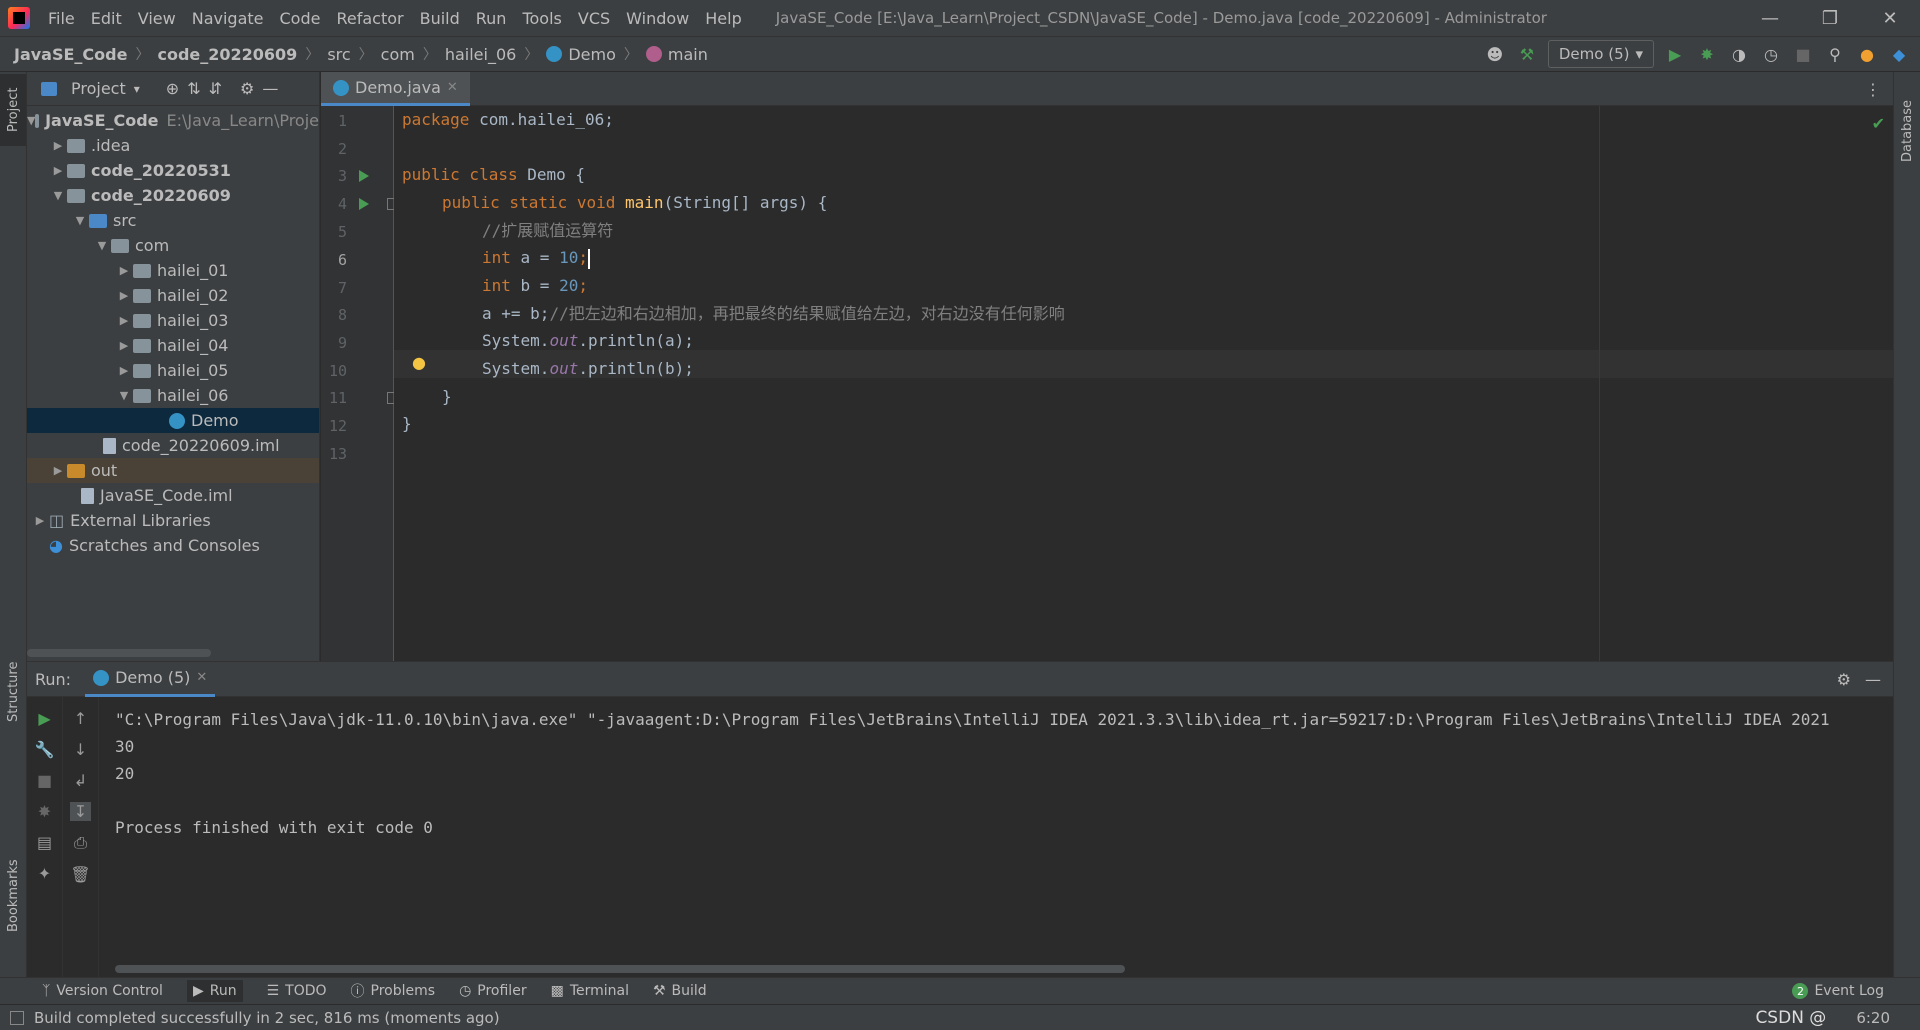 The height and width of the screenshot is (1030, 1920). I want to click on tree-item: ▶ out, so click(173, 470).